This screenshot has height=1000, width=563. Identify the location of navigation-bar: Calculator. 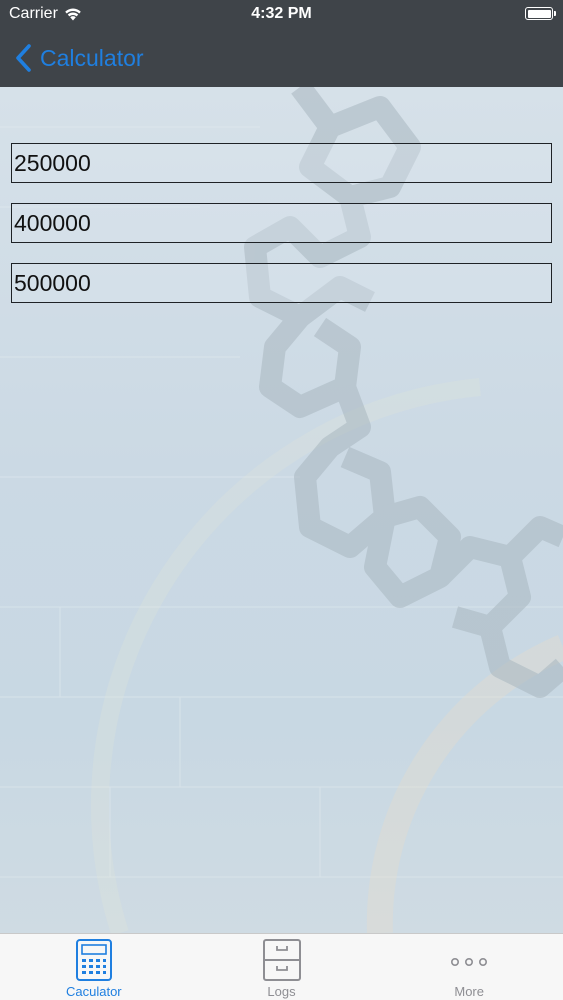
(281, 57).